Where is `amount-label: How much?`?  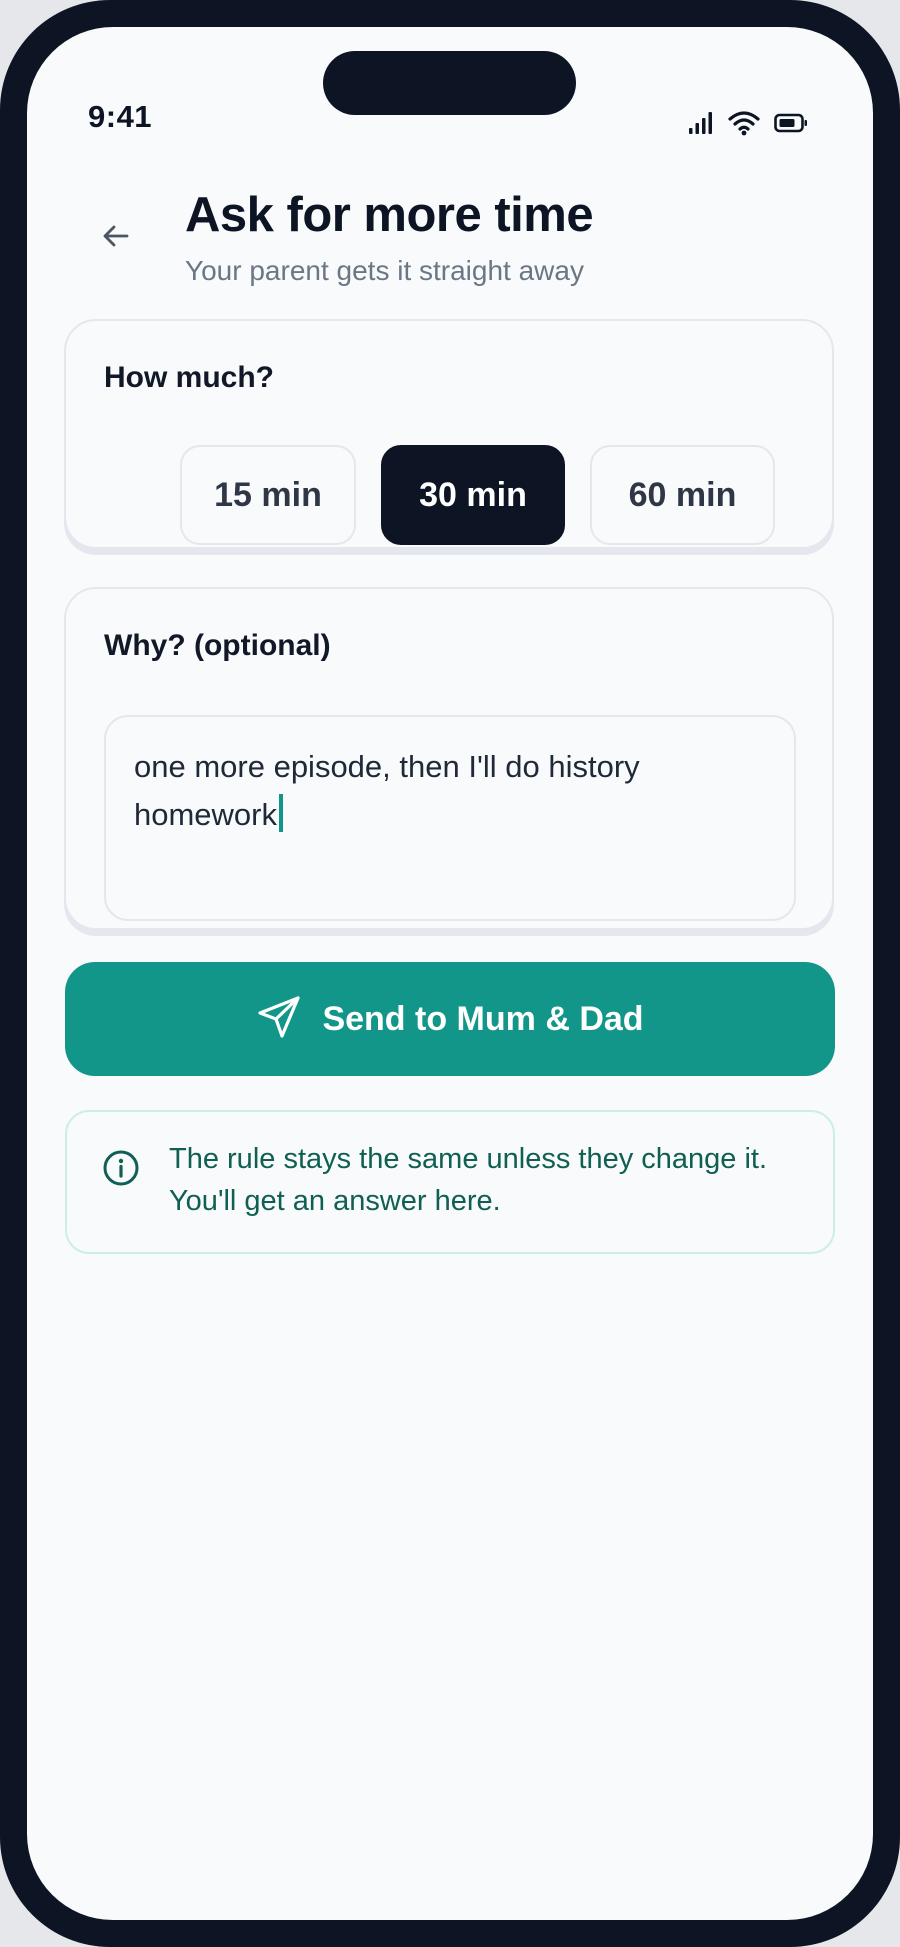 amount-label: How much? is located at coordinates (189, 377).